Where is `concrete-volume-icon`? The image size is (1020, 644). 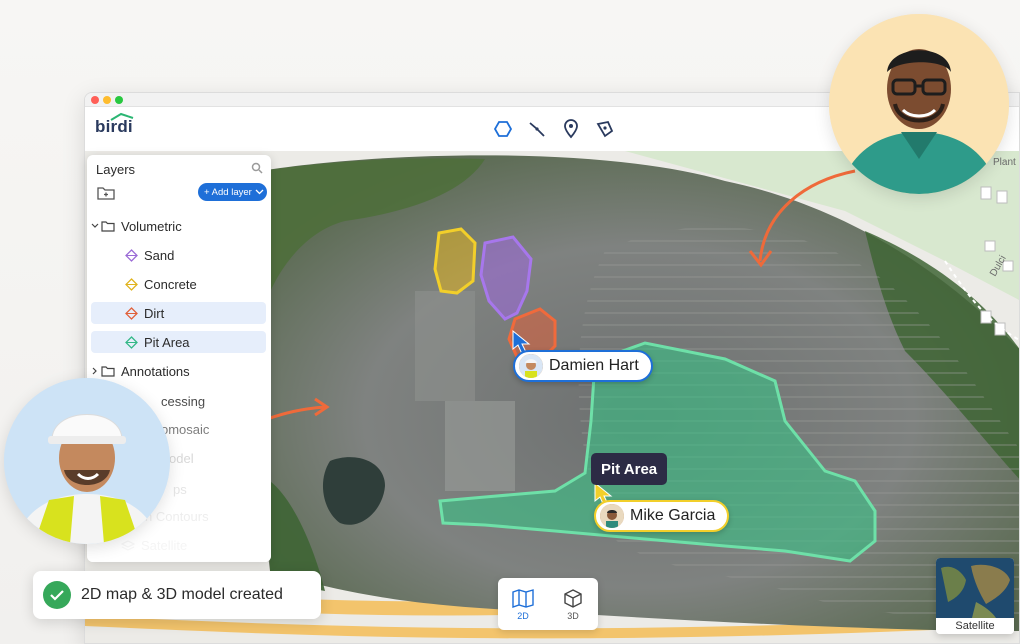 concrete-volume-icon is located at coordinates (131, 284).